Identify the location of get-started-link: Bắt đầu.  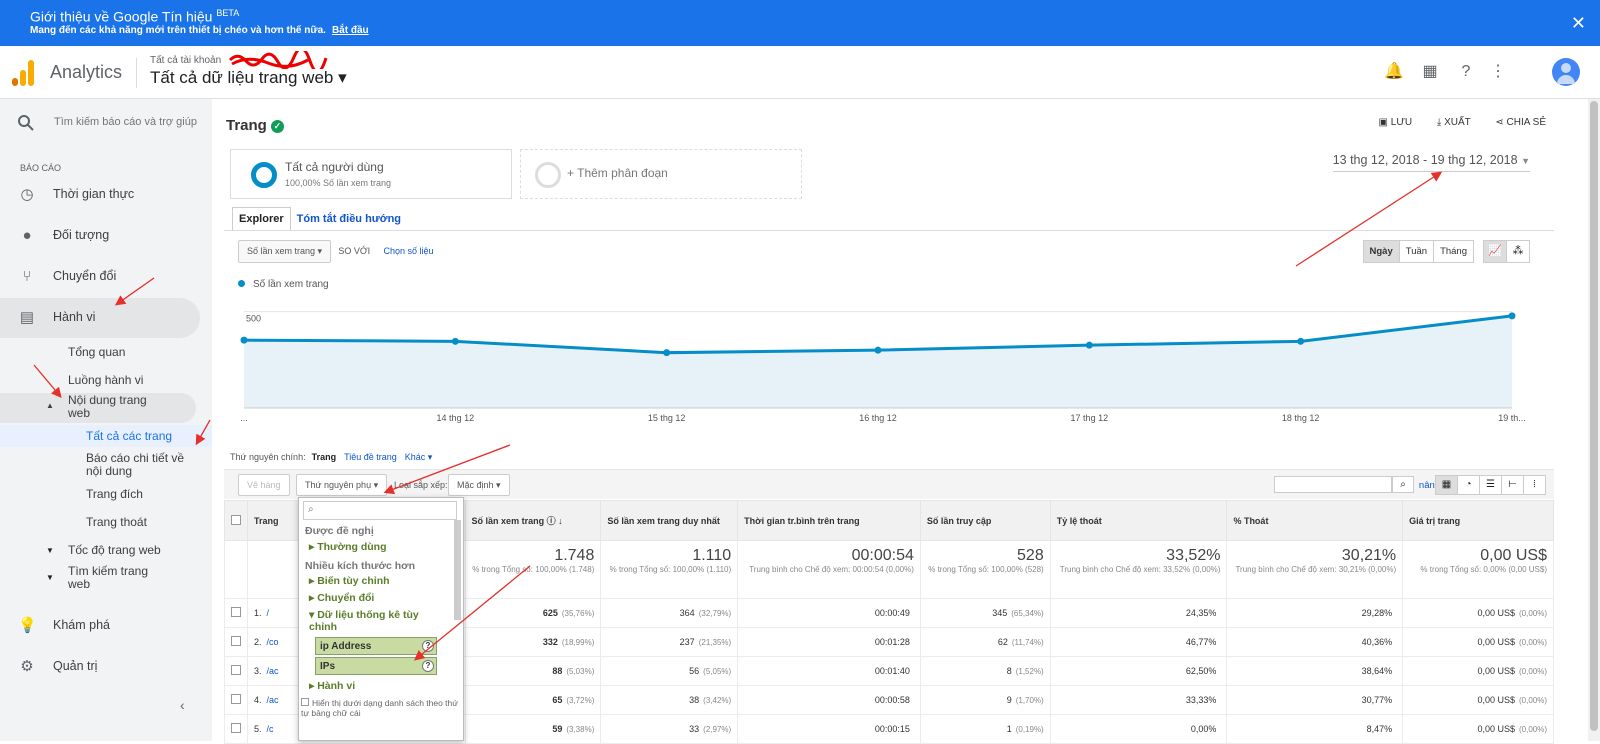
(350, 30).